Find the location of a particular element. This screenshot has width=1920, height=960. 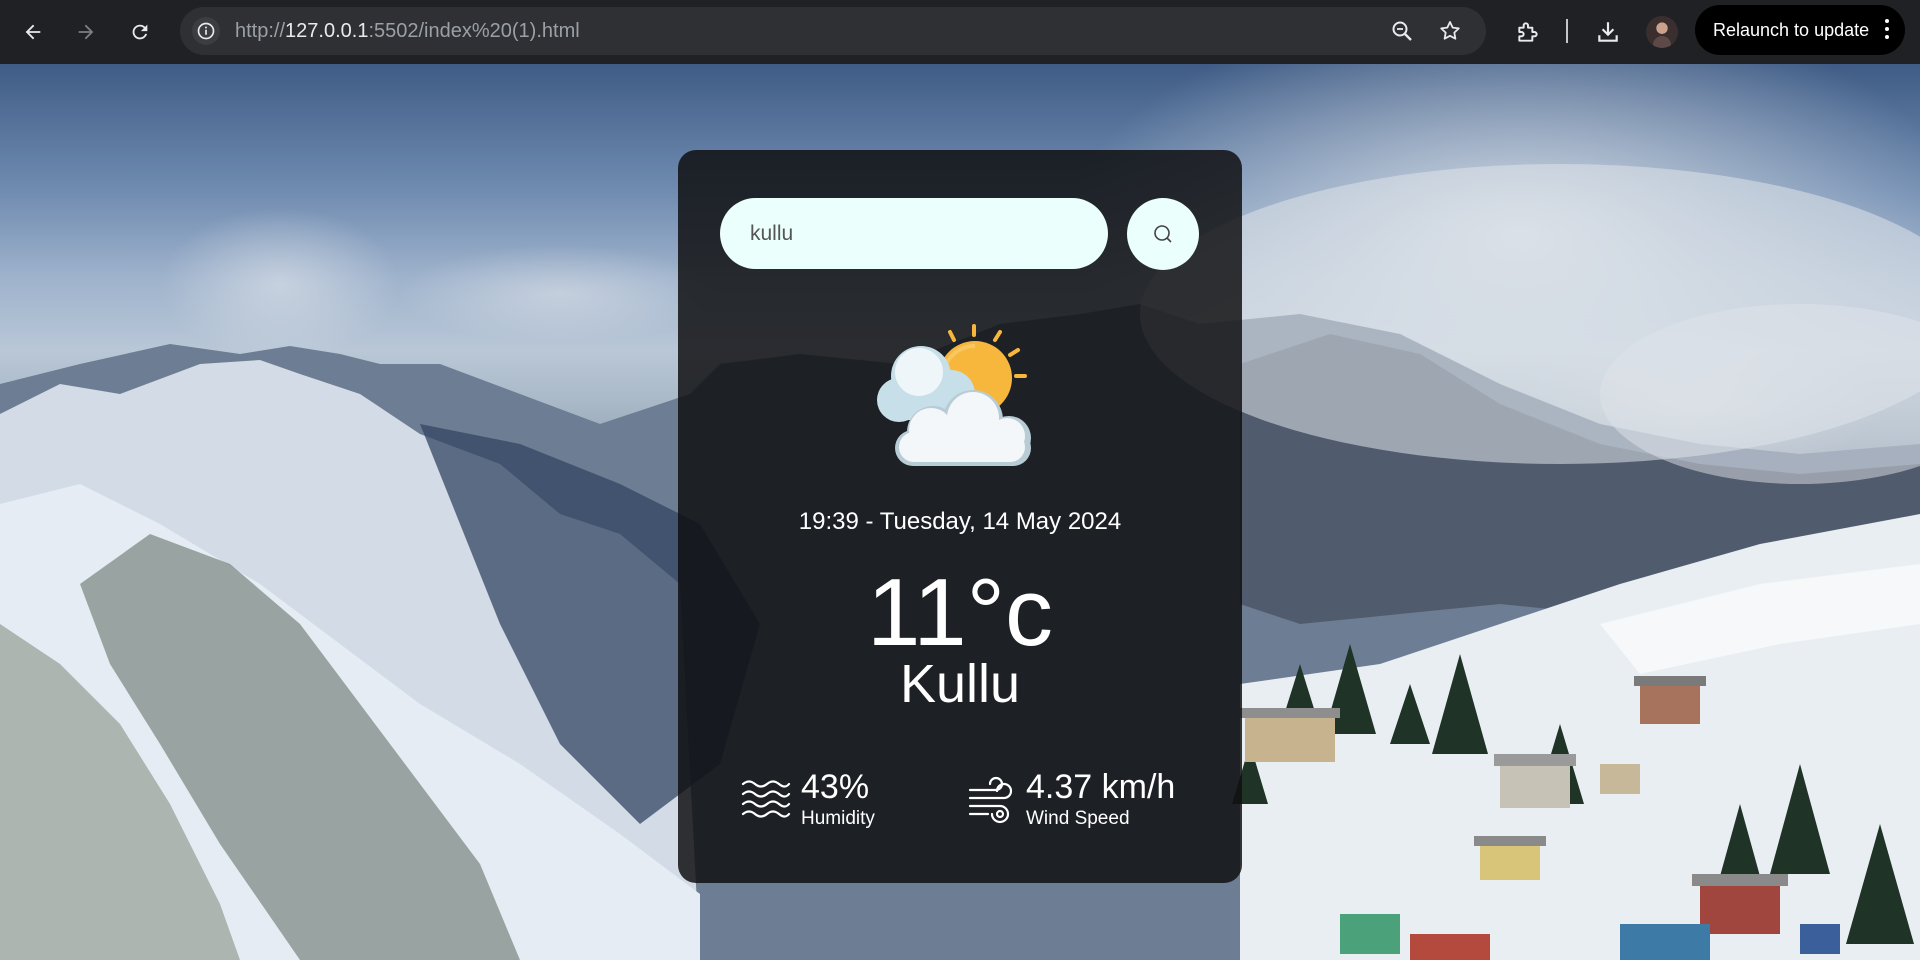

city-name: Kullu is located at coordinates (960, 684).